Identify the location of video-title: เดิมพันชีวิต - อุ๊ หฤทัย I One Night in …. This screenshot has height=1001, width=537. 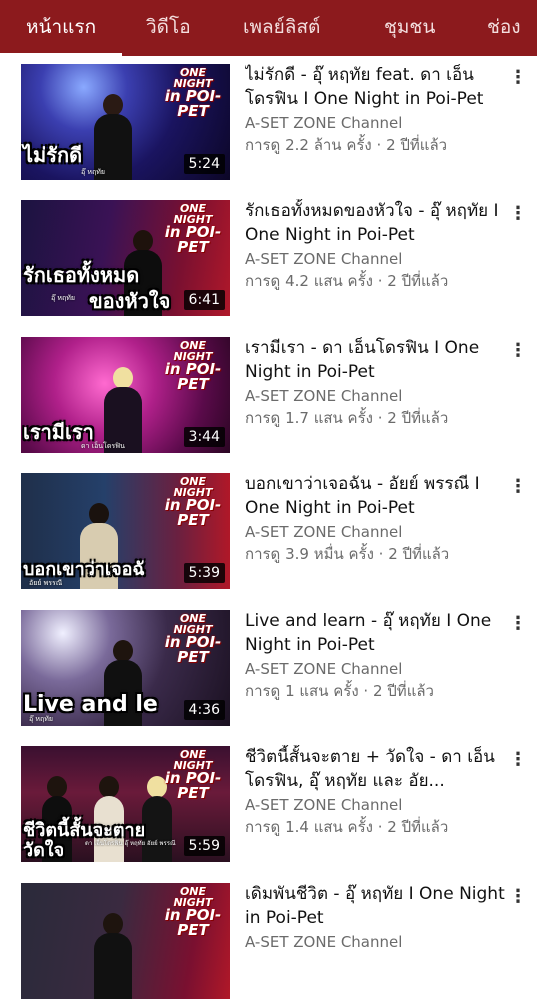
(376, 906).